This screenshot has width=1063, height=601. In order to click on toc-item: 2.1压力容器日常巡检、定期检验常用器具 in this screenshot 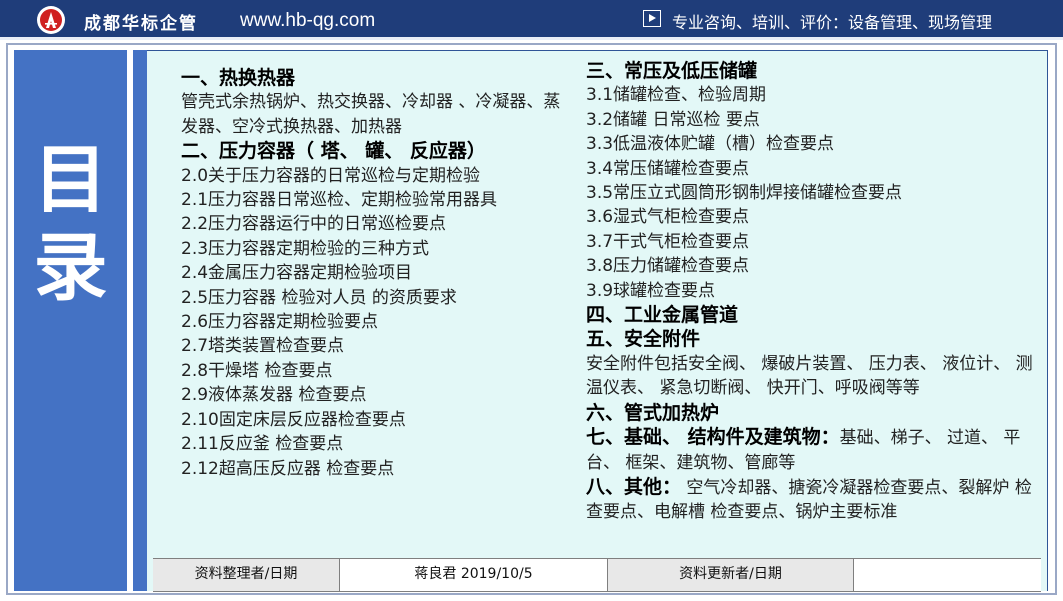, I will do `click(339, 200)`.